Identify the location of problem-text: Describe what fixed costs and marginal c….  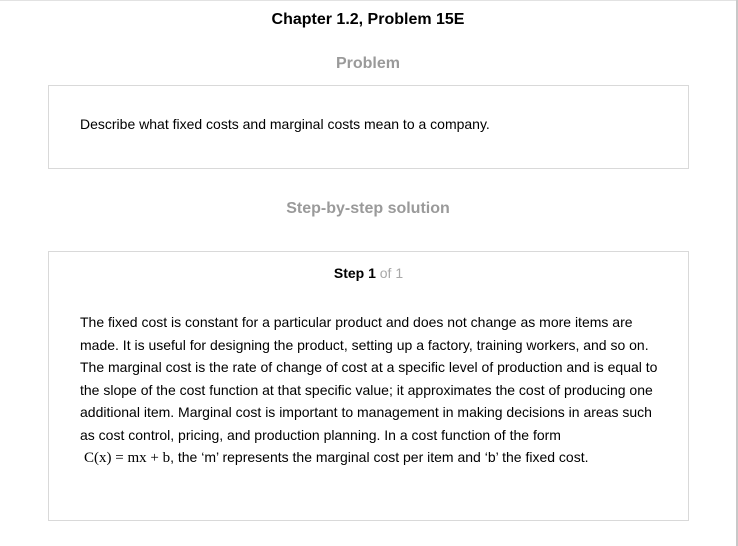
(285, 124).